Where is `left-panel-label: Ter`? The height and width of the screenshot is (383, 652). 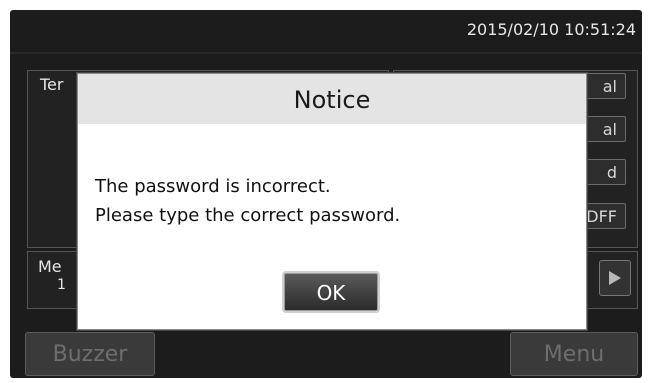
left-panel-label: Ter is located at coordinates (52, 84).